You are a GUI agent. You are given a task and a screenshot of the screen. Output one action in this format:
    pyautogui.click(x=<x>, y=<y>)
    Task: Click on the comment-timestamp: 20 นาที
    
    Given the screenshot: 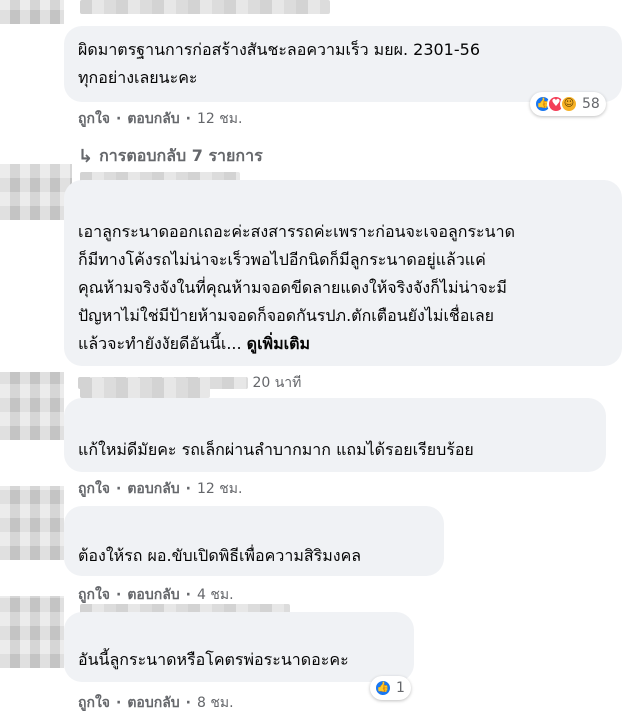 What is the action you would take?
    pyautogui.click(x=276, y=383)
    